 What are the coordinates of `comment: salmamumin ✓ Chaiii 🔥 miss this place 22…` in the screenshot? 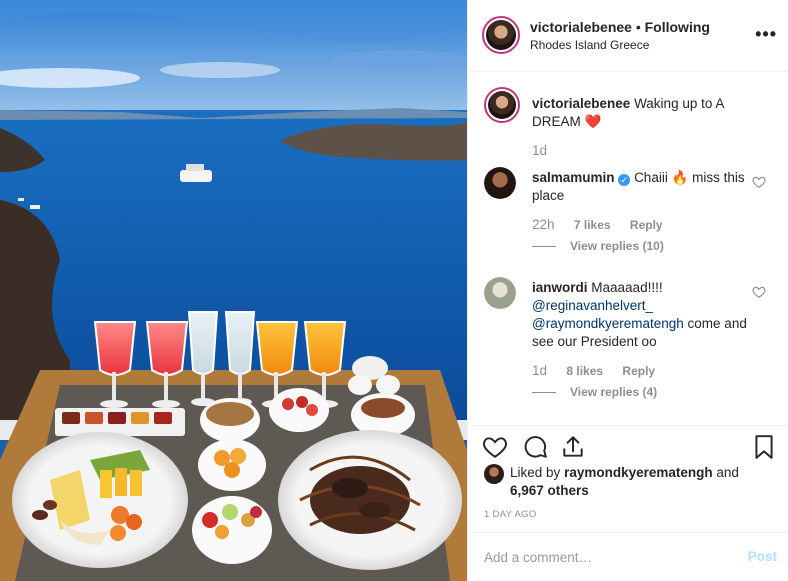 It's located at (629, 213).